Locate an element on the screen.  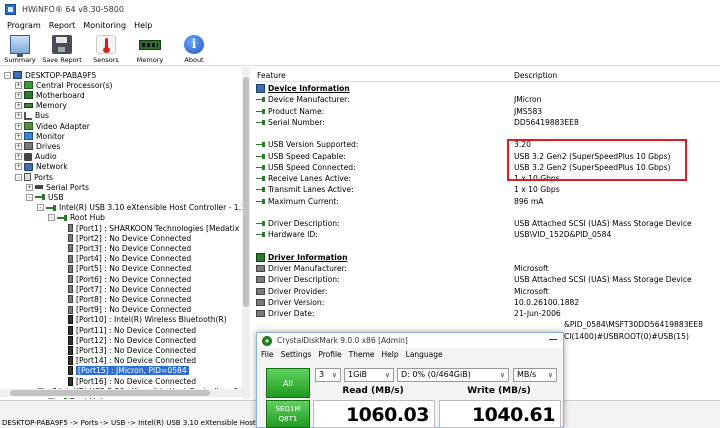
tree-item: [Port8] : No Device Connected is located at coordinates (125, 299).